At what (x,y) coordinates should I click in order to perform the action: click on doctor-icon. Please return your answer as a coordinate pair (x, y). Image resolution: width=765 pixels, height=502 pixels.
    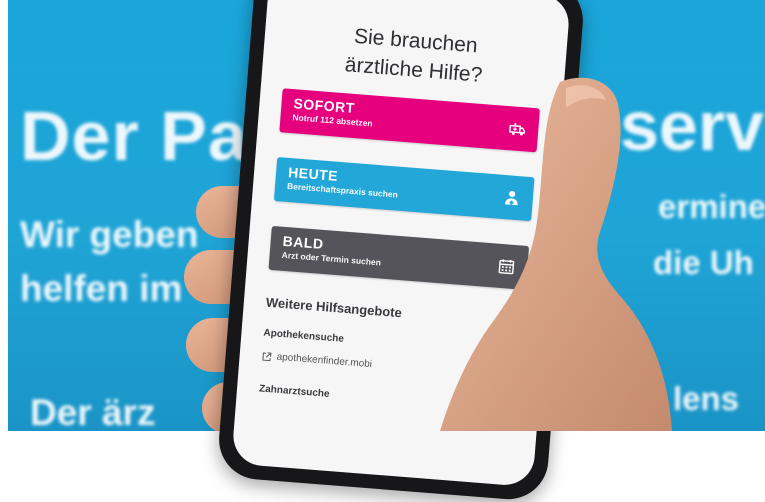
    Looking at the image, I should click on (511, 198).